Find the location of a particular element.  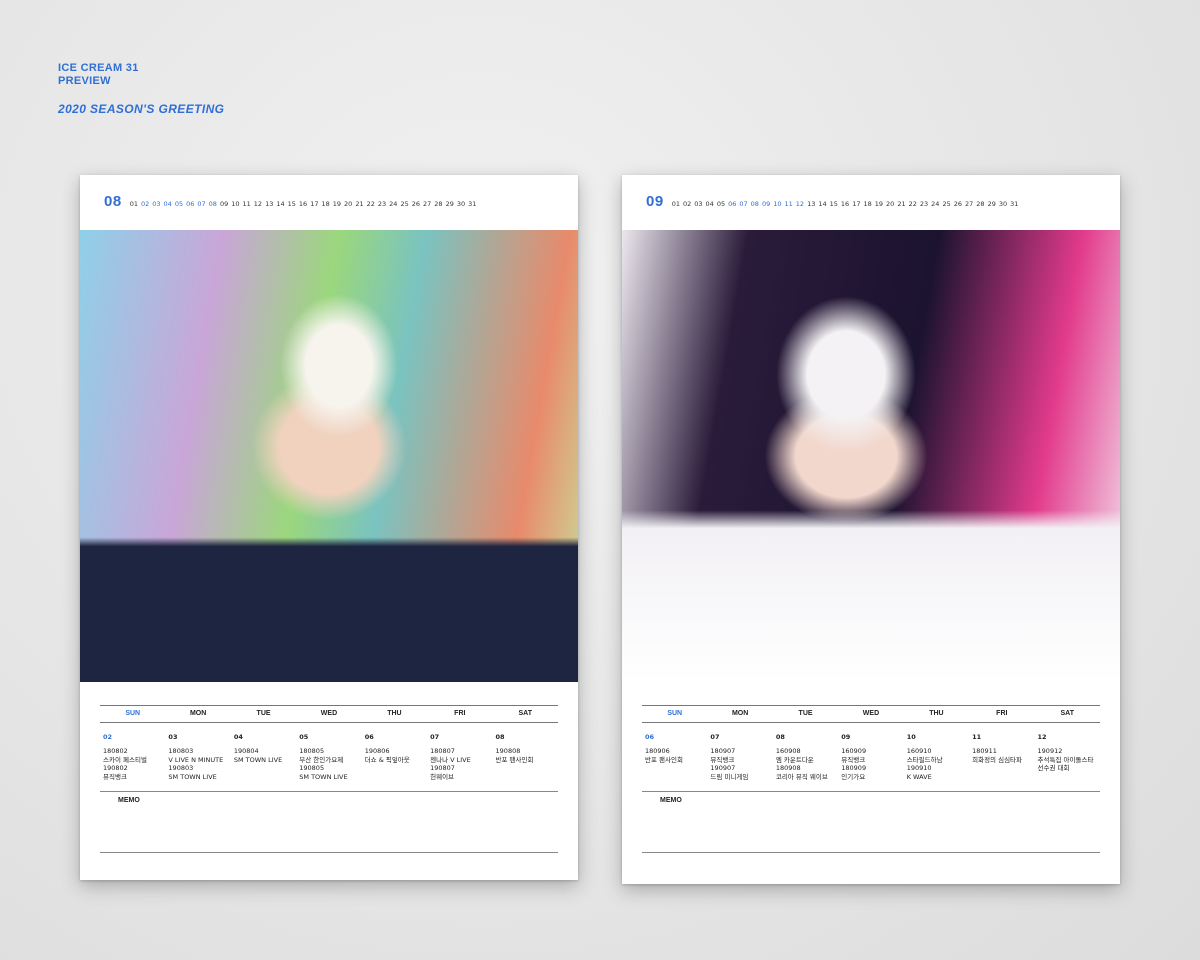

event-line: 190808 is located at coordinates (508, 751).